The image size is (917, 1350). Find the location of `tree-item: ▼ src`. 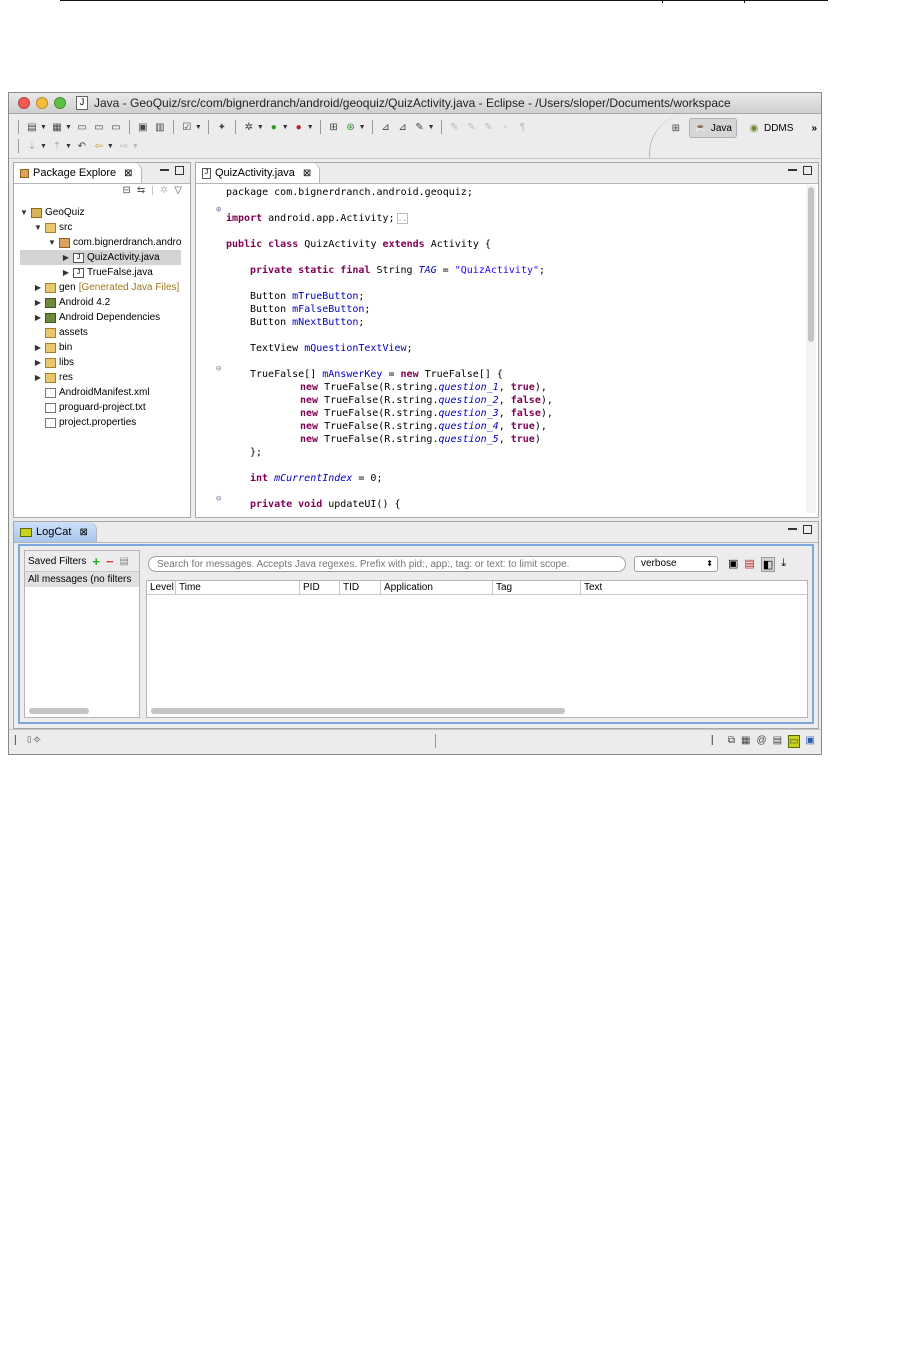

tree-item: ▼ src is located at coordinates (100, 227).